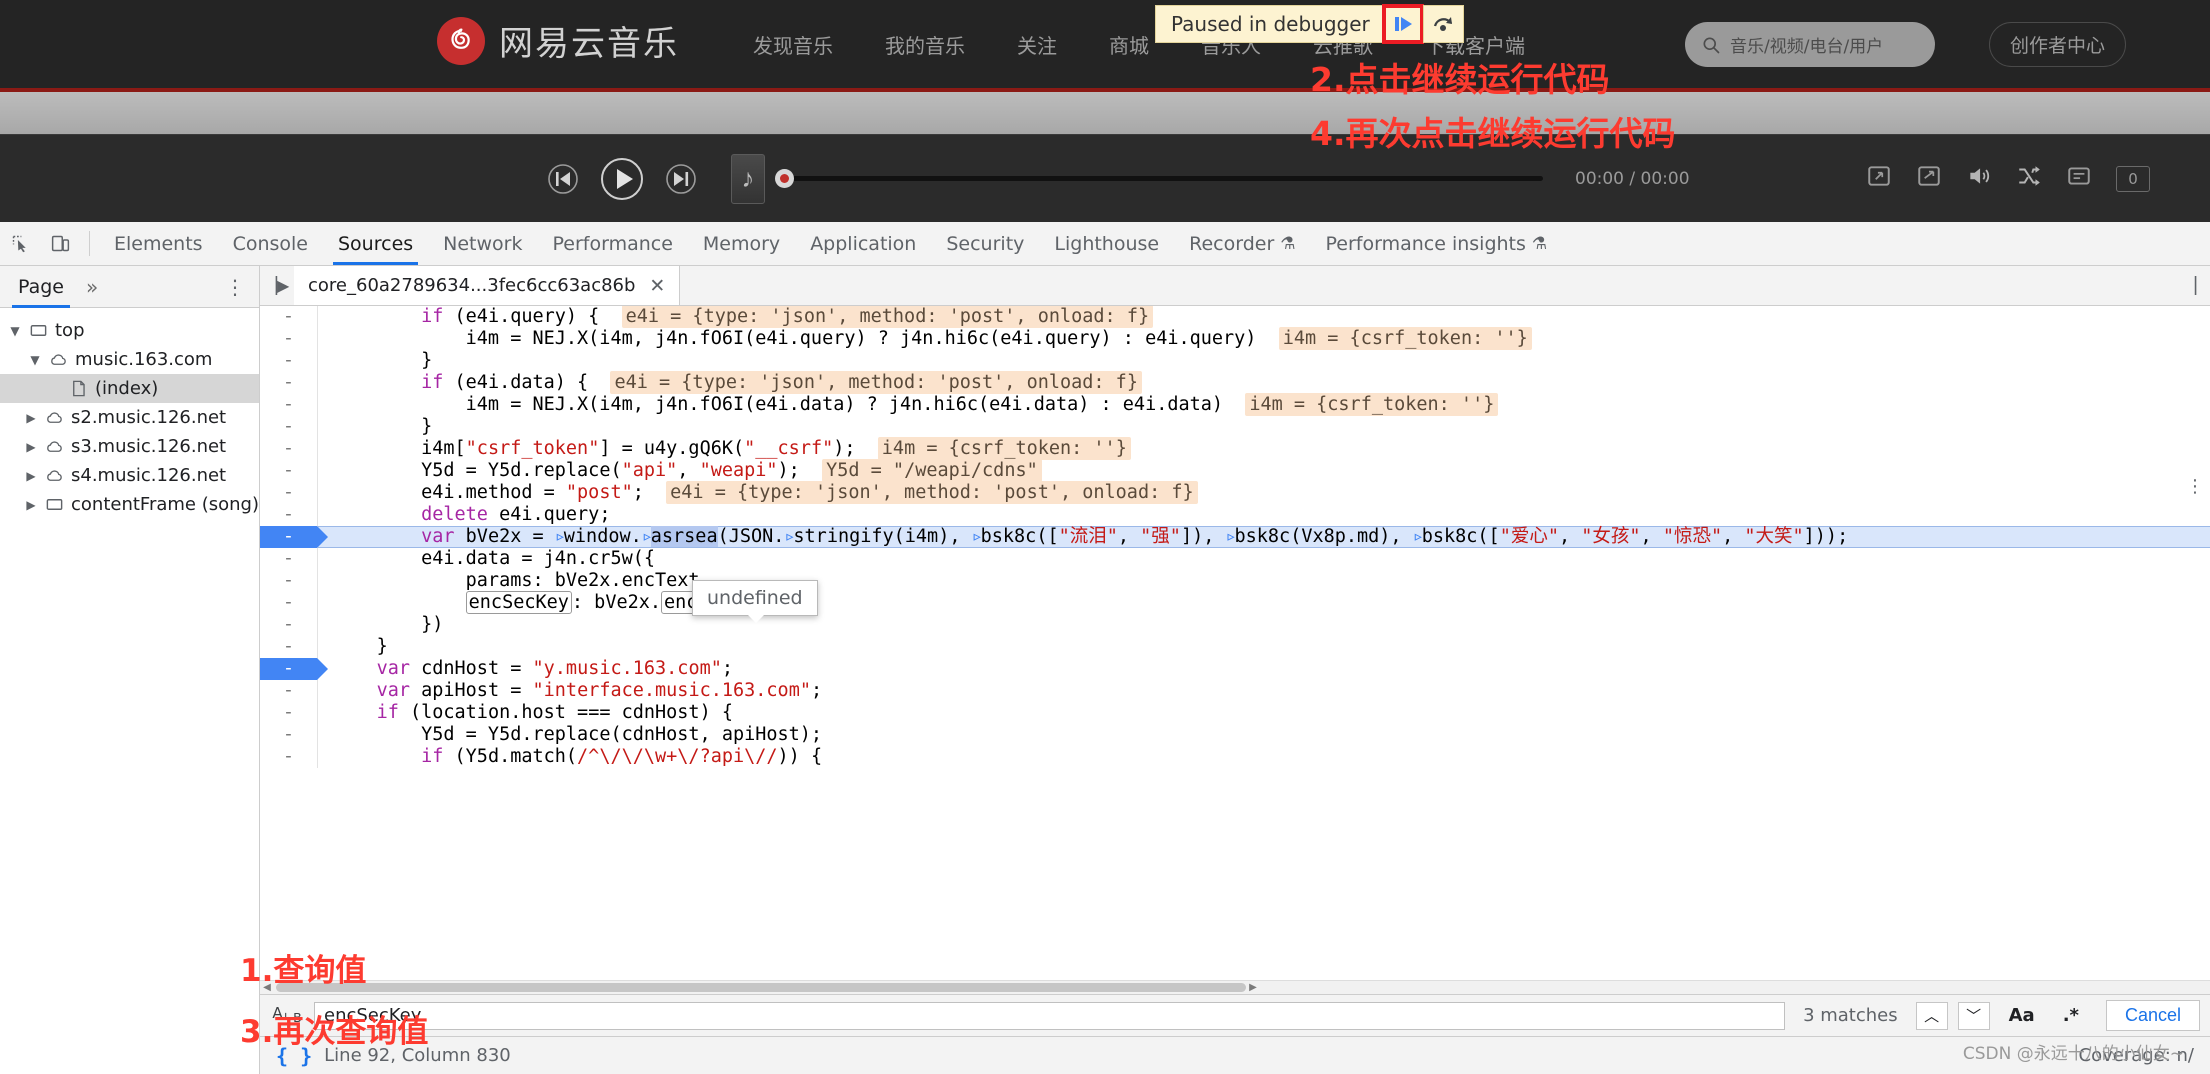 This screenshot has width=2210, height=1074. I want to click on resume-script-button, so click(1402, 24).